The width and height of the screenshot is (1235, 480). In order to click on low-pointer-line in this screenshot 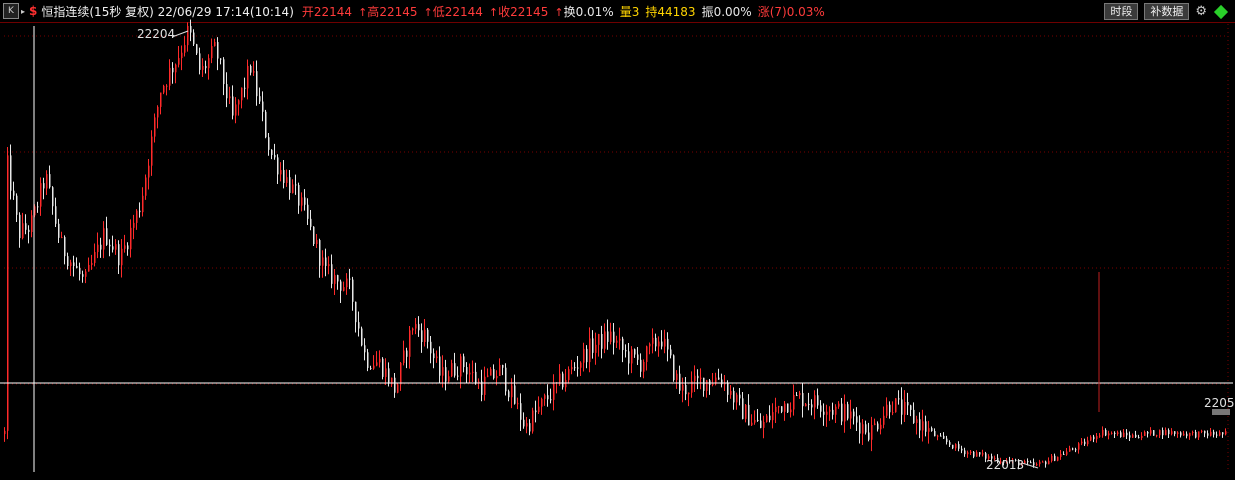, I will do `click(1030, 465)`.